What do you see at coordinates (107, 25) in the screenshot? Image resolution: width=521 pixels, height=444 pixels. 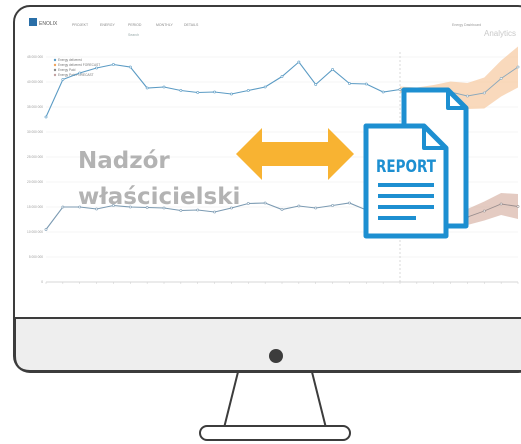 I see `toolbar-item: ENERGY` at bounding box center [107, 25].